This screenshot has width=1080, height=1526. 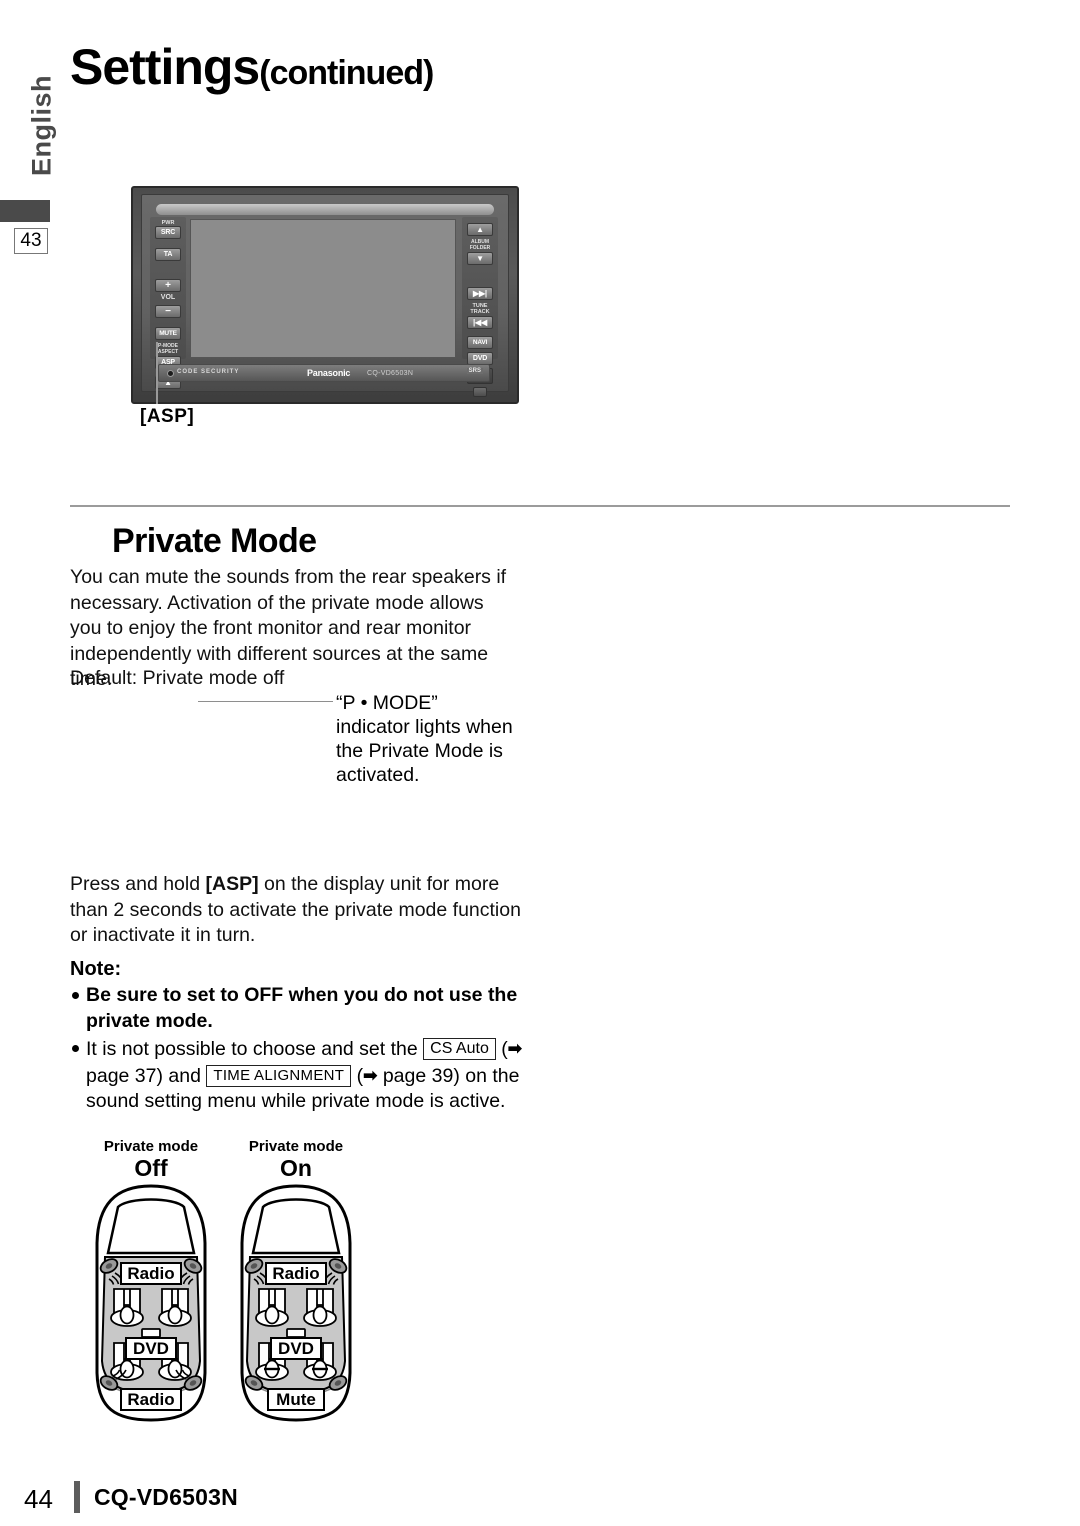 What do you see at coordinates (168, 232) in the screenshot?
I see `device-button-src: SRC` at bounding box center [168, 232].